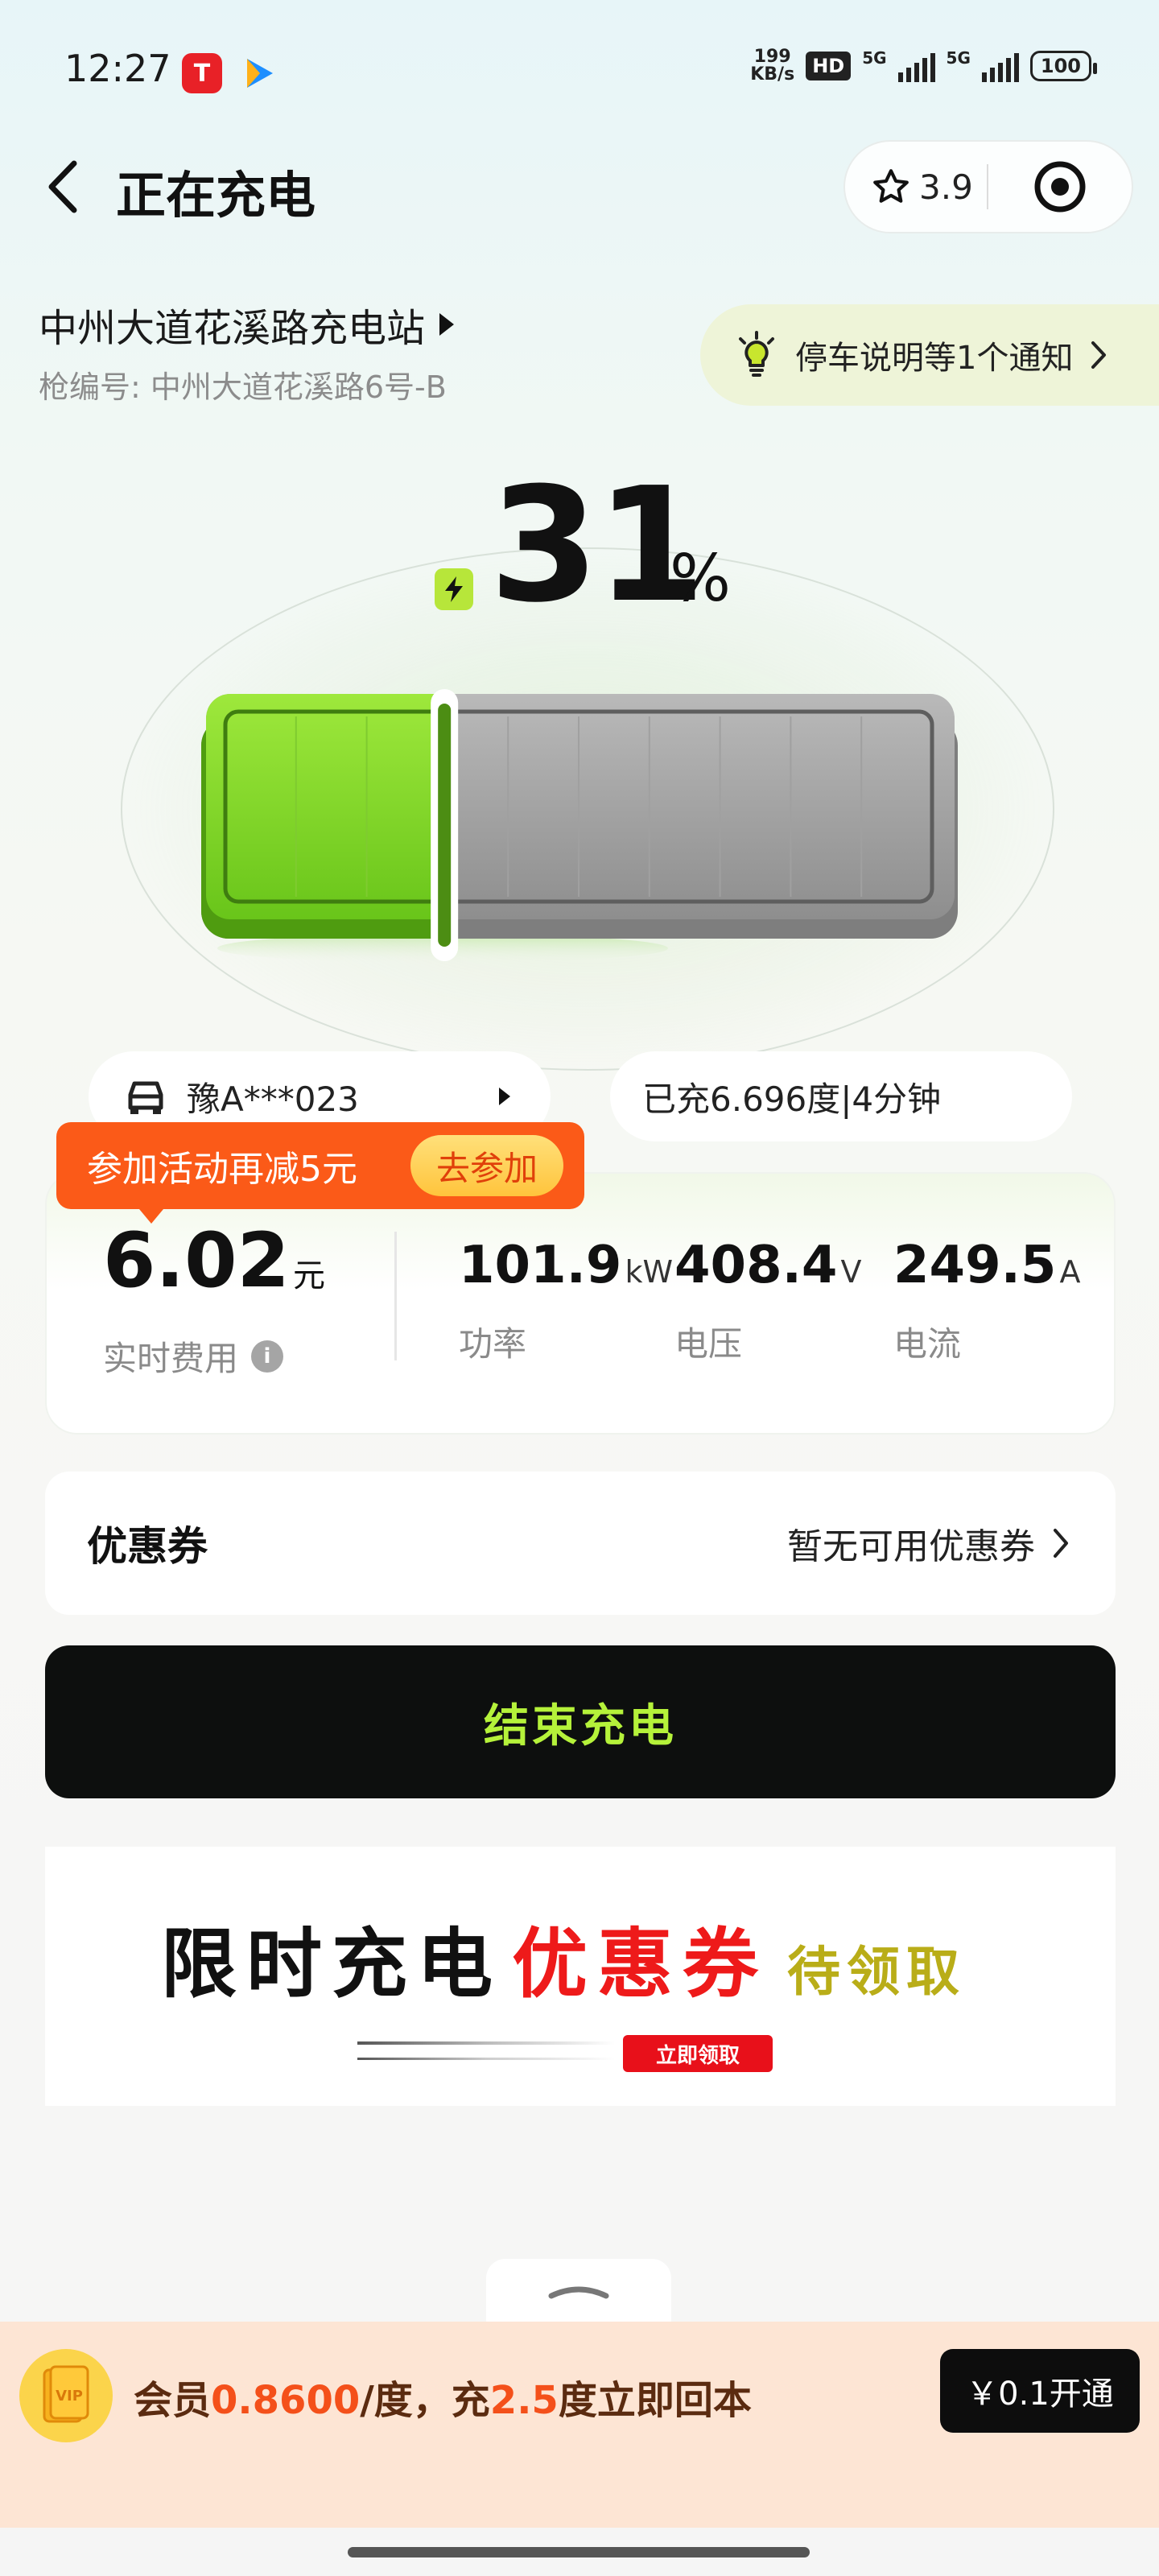  I want to click on banner-headline: 限时充电 优惠券 待领取, so click(563, 1958).